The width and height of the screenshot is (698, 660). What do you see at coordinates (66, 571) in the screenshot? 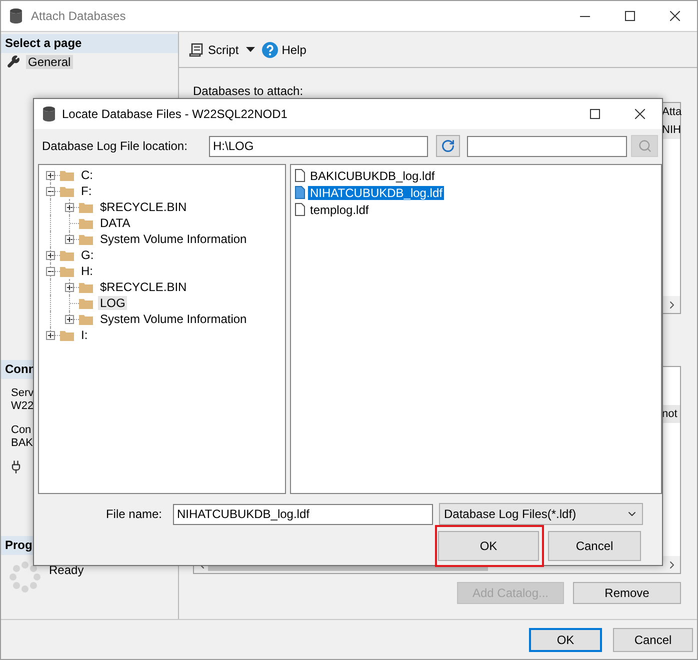
I see `status-text: Ready` at bounding box center [66, 571].